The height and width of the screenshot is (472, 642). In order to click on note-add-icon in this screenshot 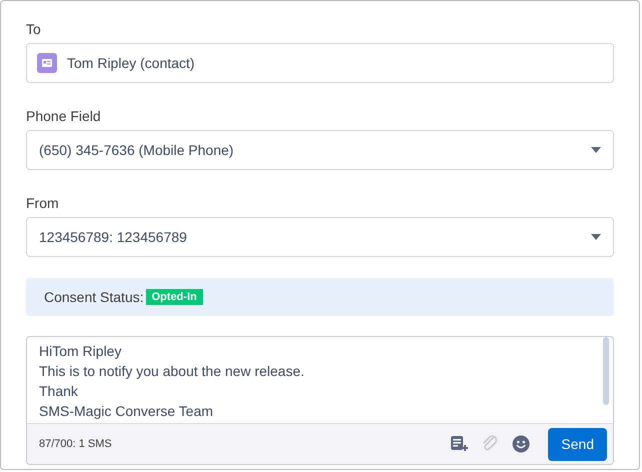, I will do `click(459, 444)`.